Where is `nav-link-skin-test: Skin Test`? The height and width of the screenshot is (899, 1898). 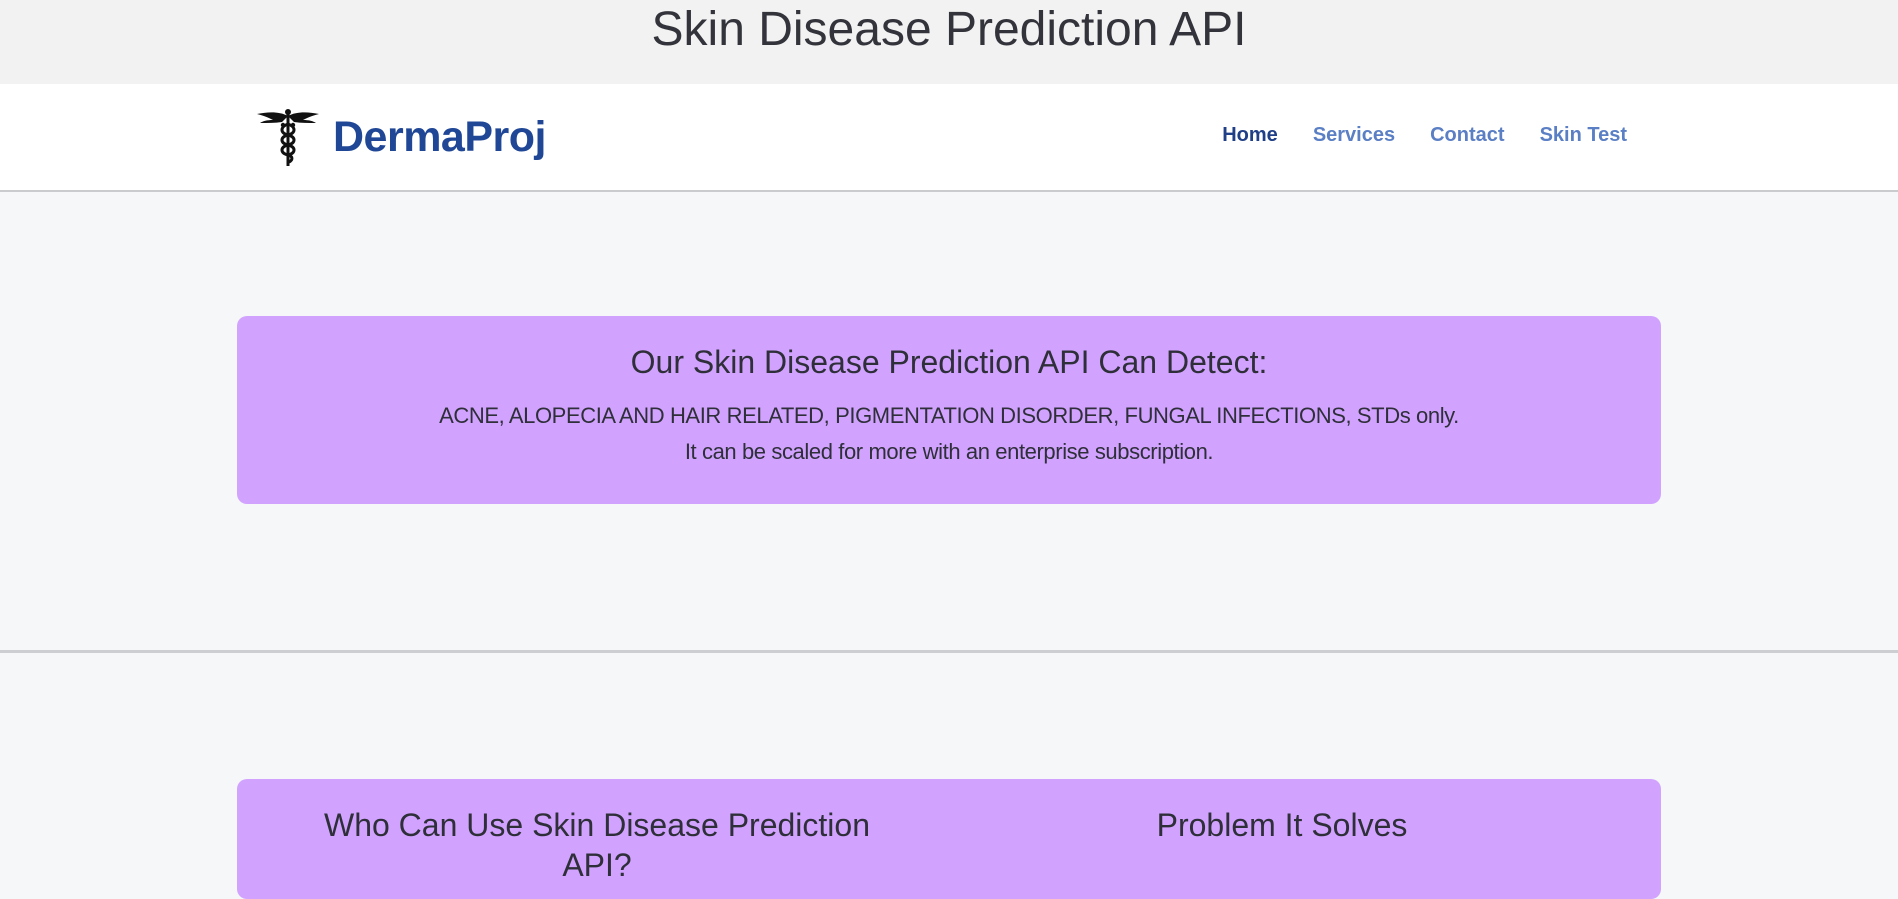
nav-link-skin-test: Skin Test is located at coordinates (1583, 135).